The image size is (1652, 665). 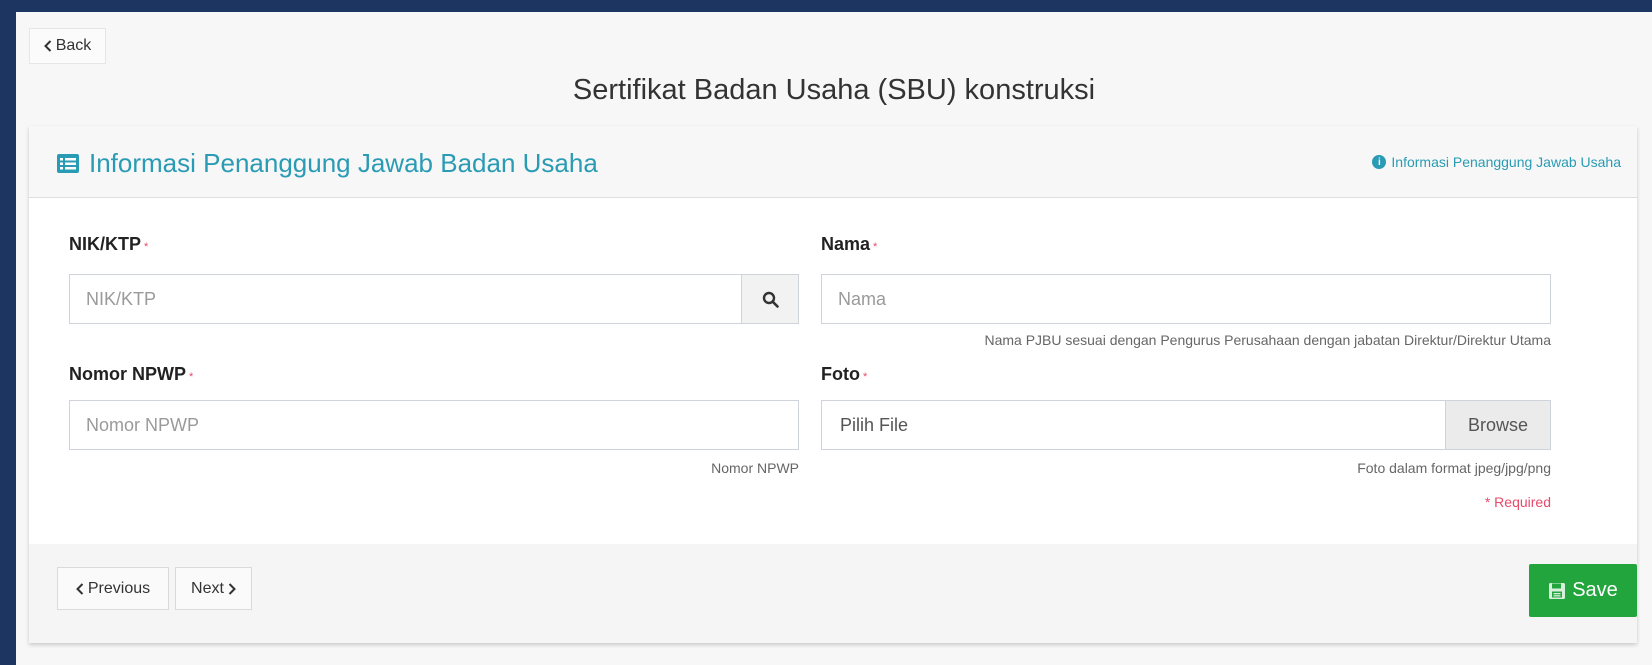 I want to click on previous-button: Previous, so click(x=113, y=588).